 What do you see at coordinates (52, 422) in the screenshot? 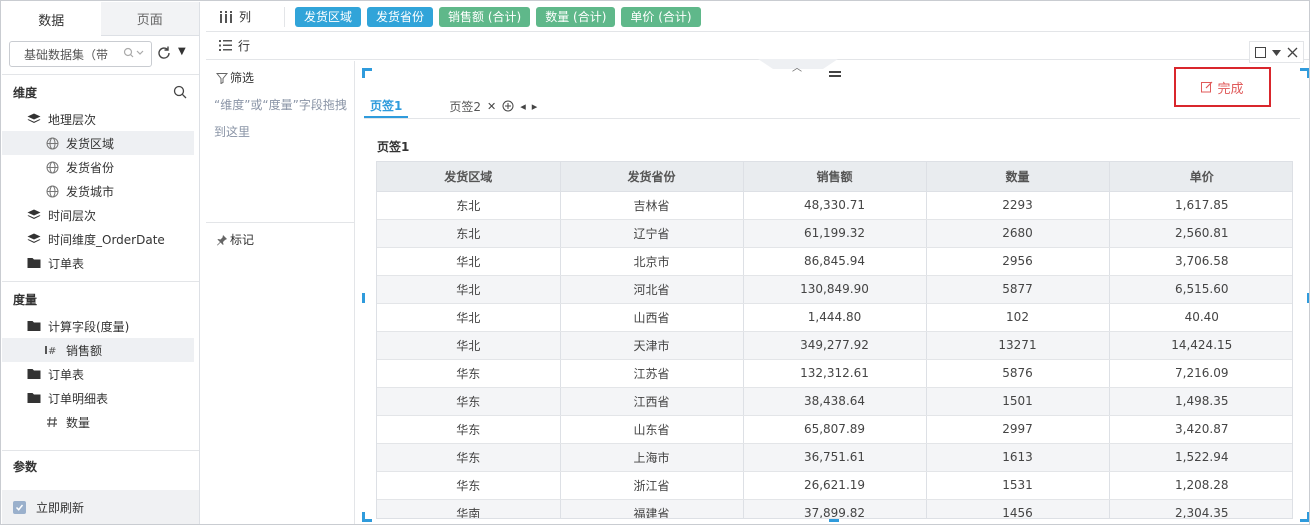
I see `hash-icon` at bounding box center [52, 422].